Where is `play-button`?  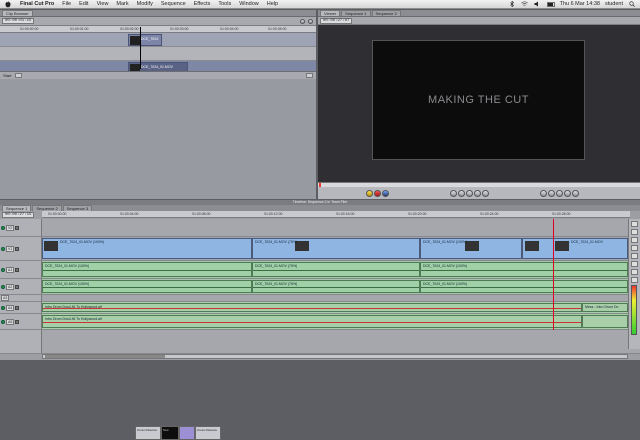
play-button is located at coordinates (469, 193).